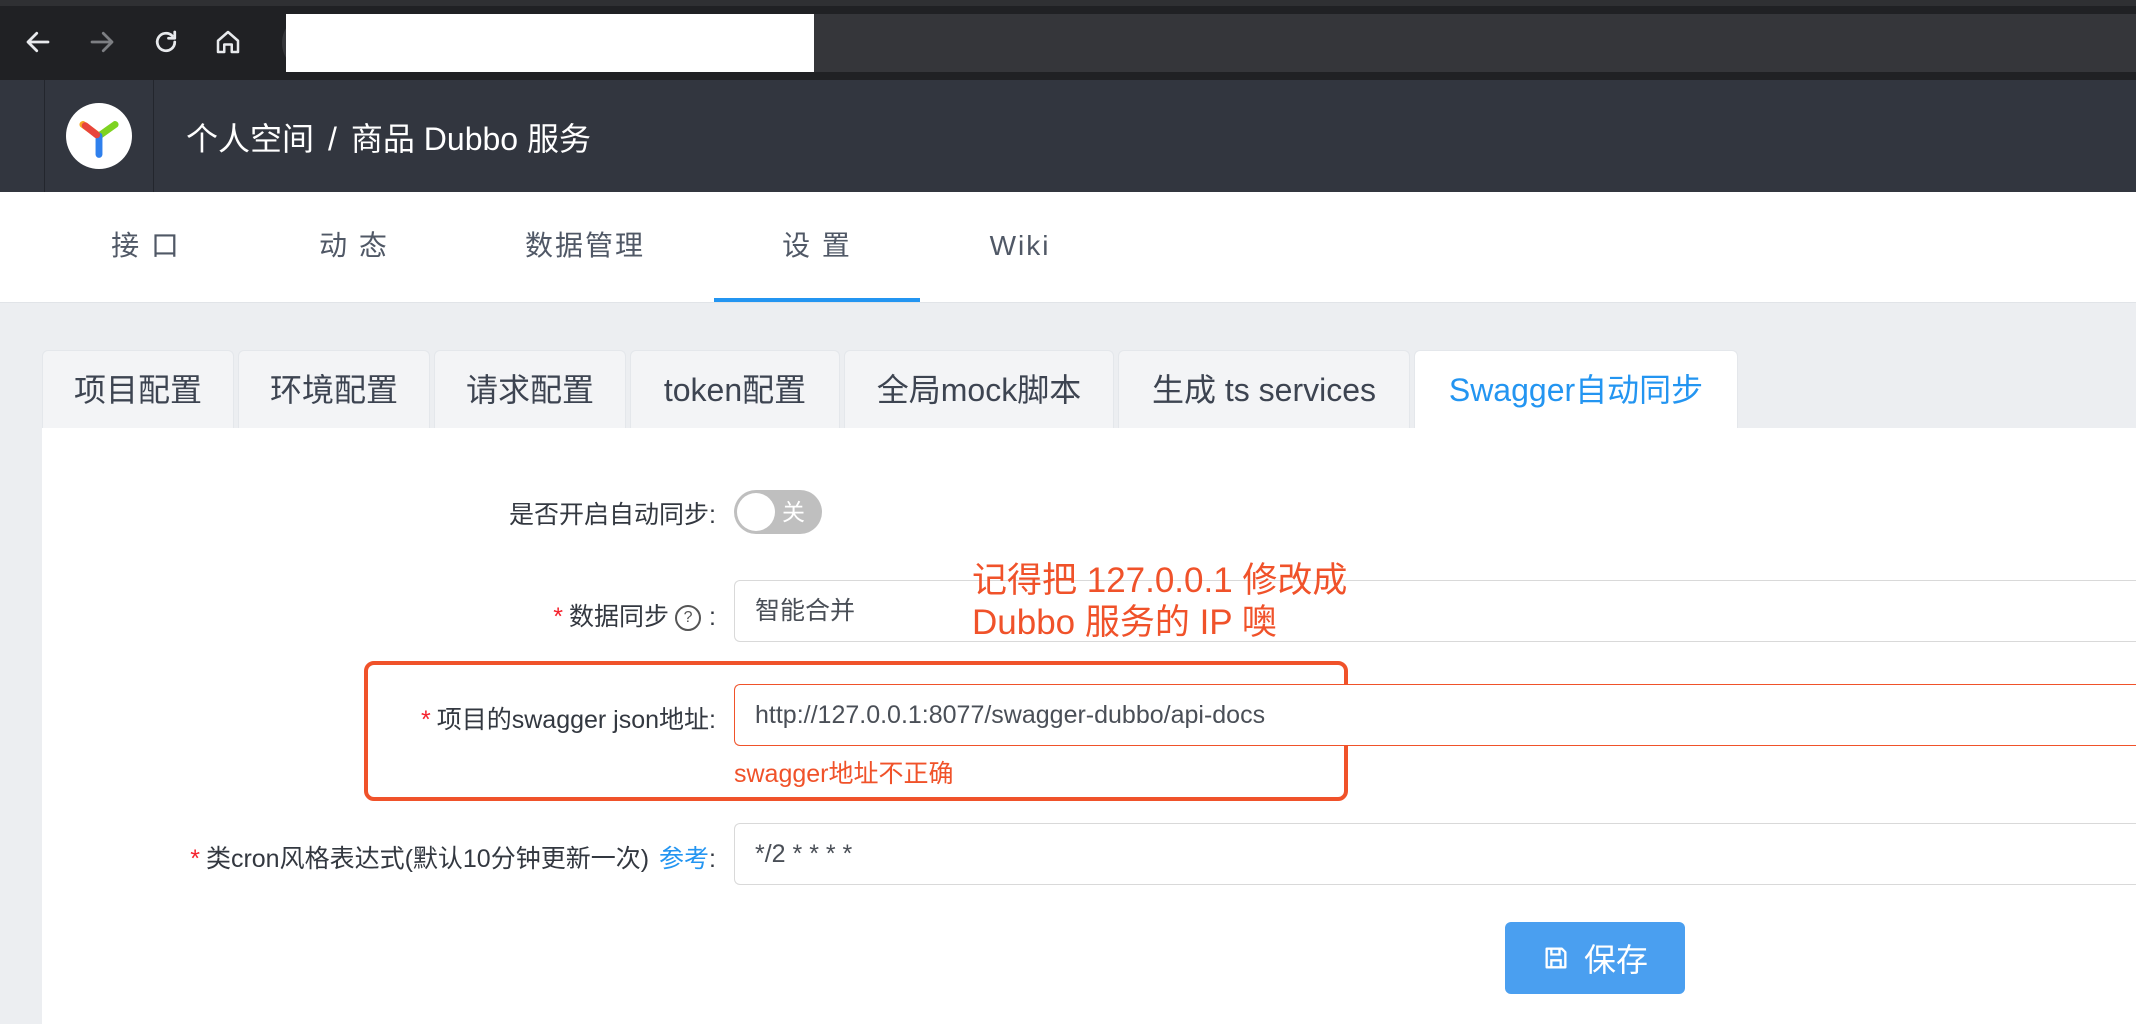 Image resolution: width=2136 pixels, height=1024 pixels. I want to click on settings-tab-ts-services: 生成 ts services, so click(1264, 389).